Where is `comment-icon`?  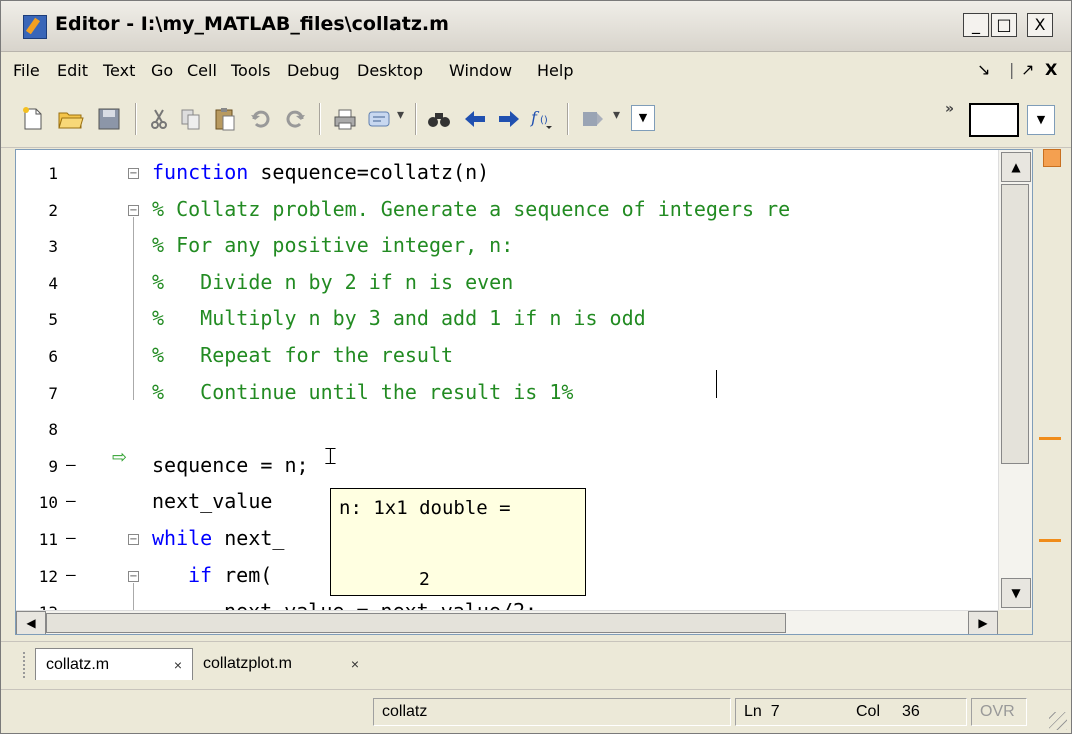
comment-icon is located at coordinates (379, 119).